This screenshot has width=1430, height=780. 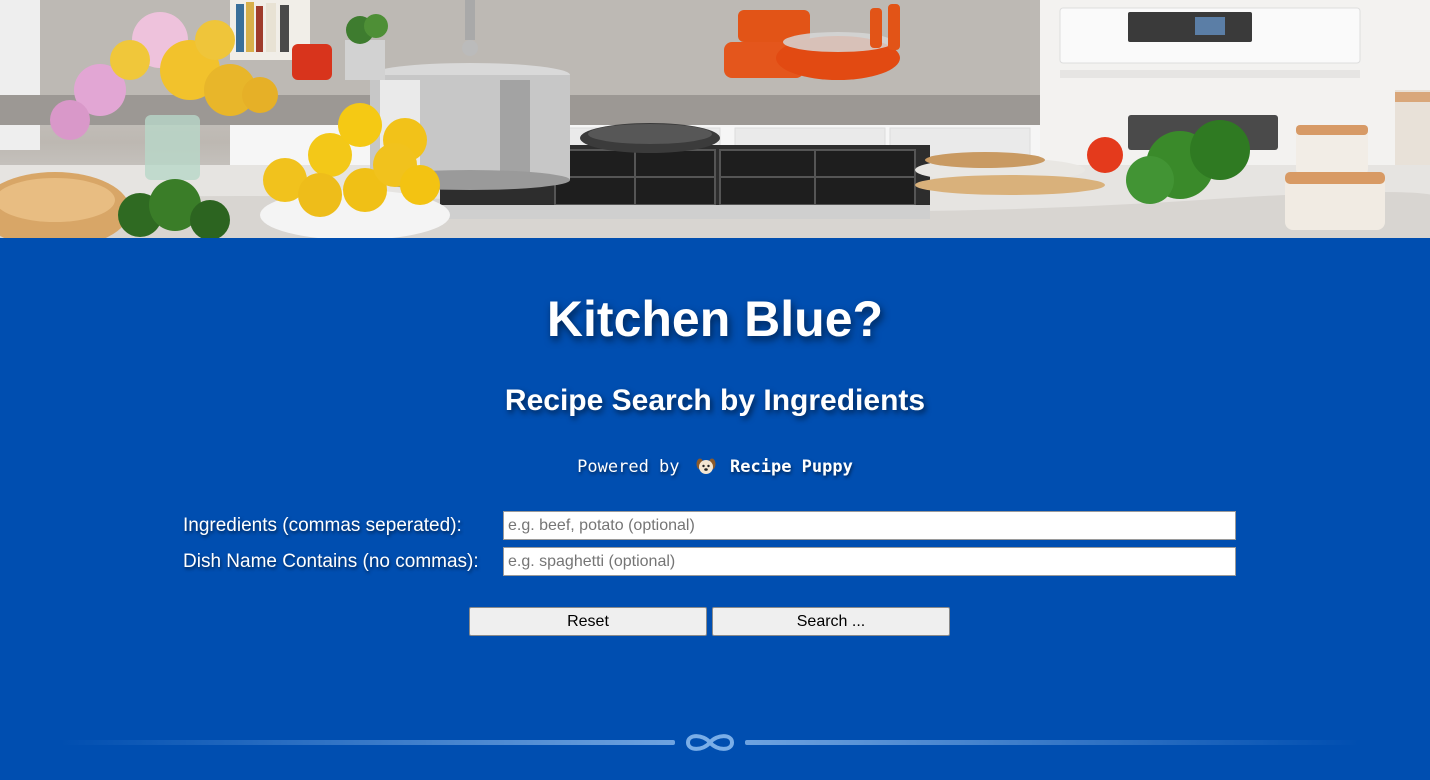 I want to click on ingredients-row: Ingredients (commas seperated):, so click(x=713, y=526).